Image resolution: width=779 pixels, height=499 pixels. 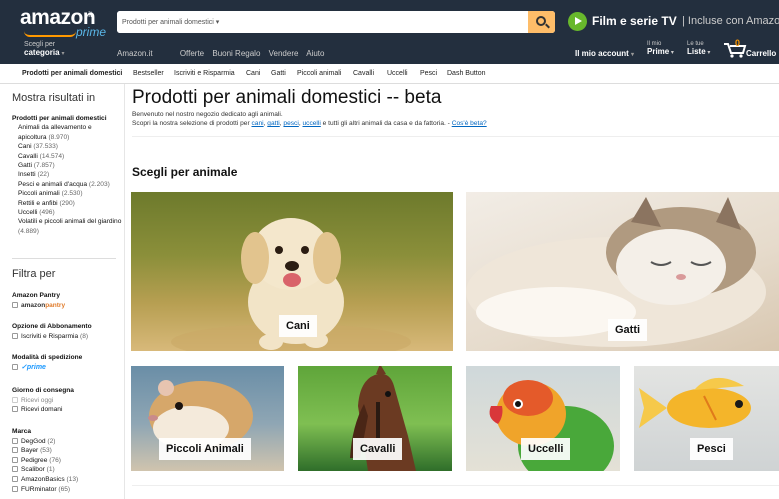 What do you see at coordinates (44, 166) in the screenshot?
I see `category-count: (7.857)` at bounding box center [44, 166].